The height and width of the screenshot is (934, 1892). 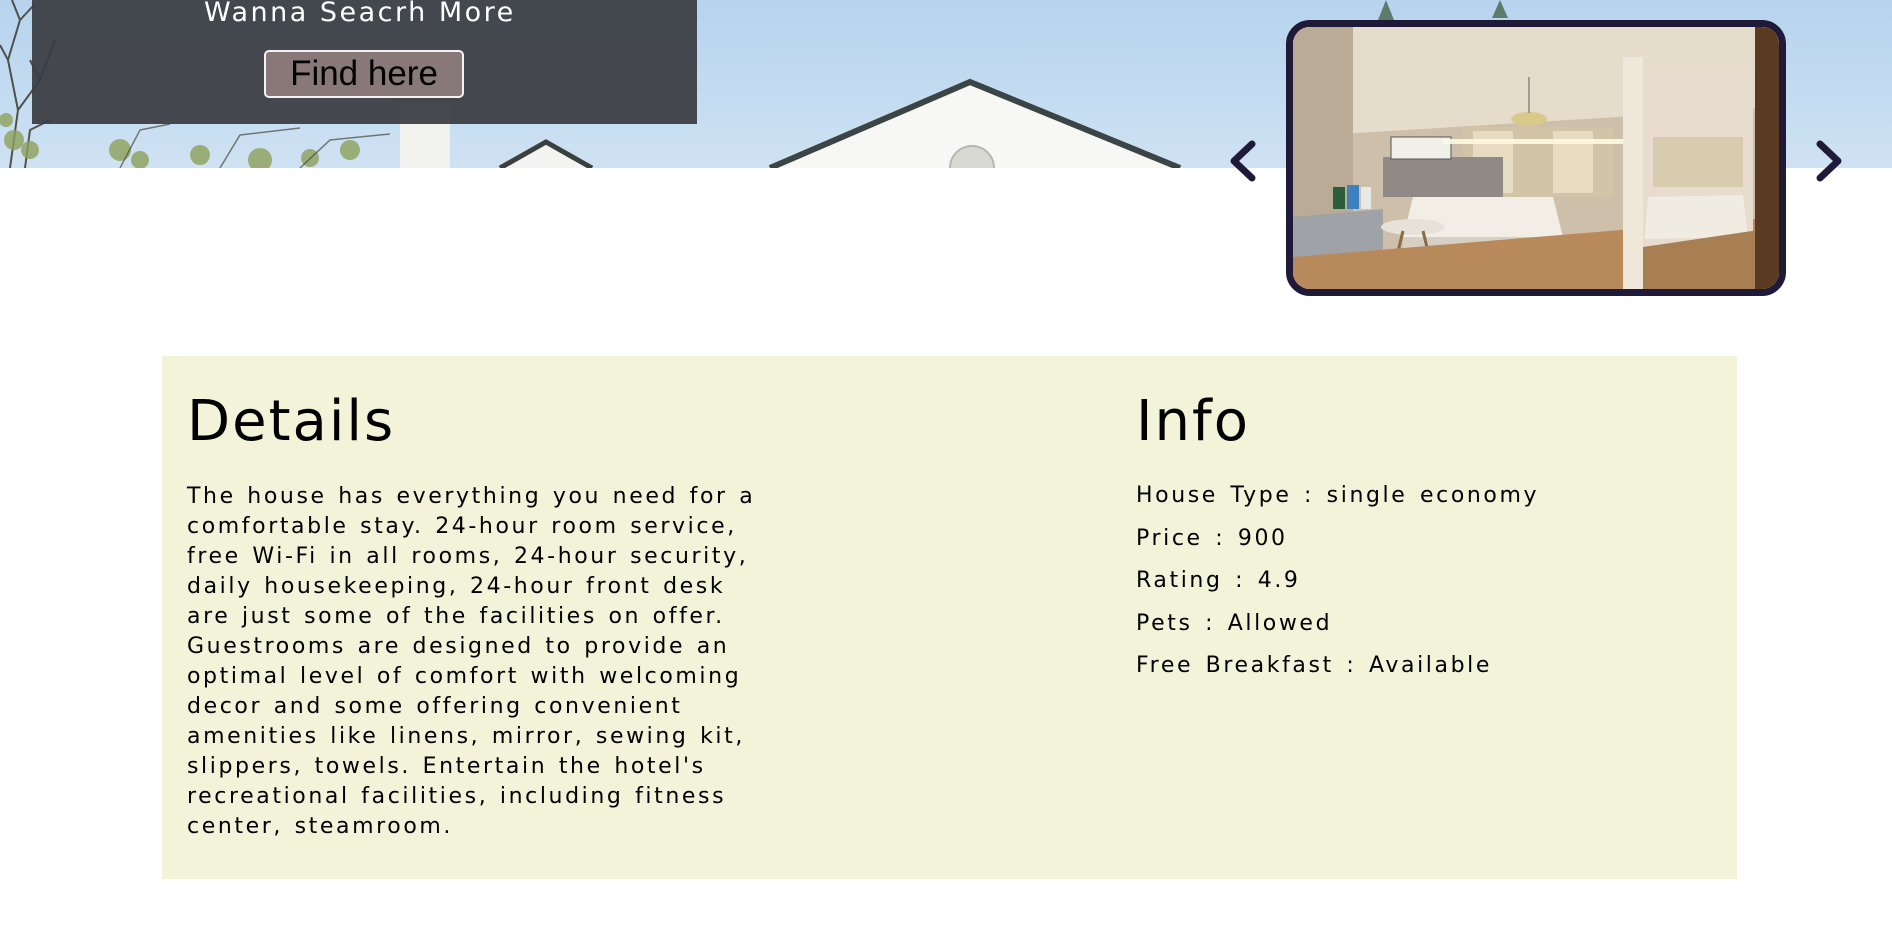 What do you see at coordinates (291, 421) in the screenshot?
I see `details-heading: Details` at bounding box center [291, 421].